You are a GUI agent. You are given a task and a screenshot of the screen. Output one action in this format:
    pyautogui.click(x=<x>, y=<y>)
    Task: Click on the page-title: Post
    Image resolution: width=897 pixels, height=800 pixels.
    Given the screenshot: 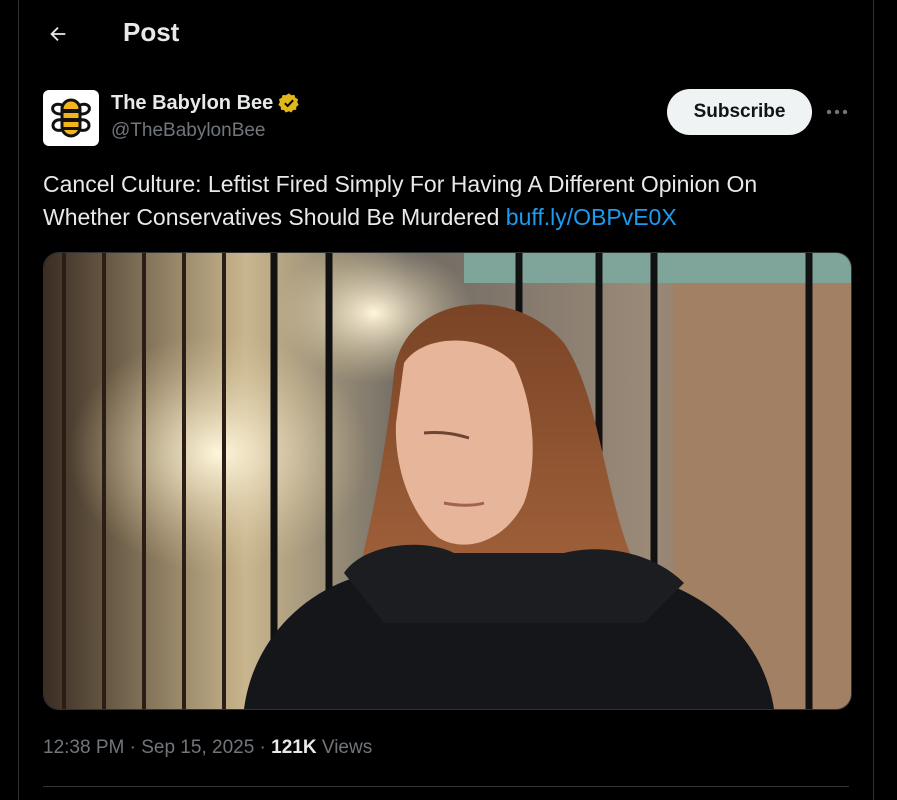 What is the action you would take?
    pyautogui.click(x=151, y=32)
    